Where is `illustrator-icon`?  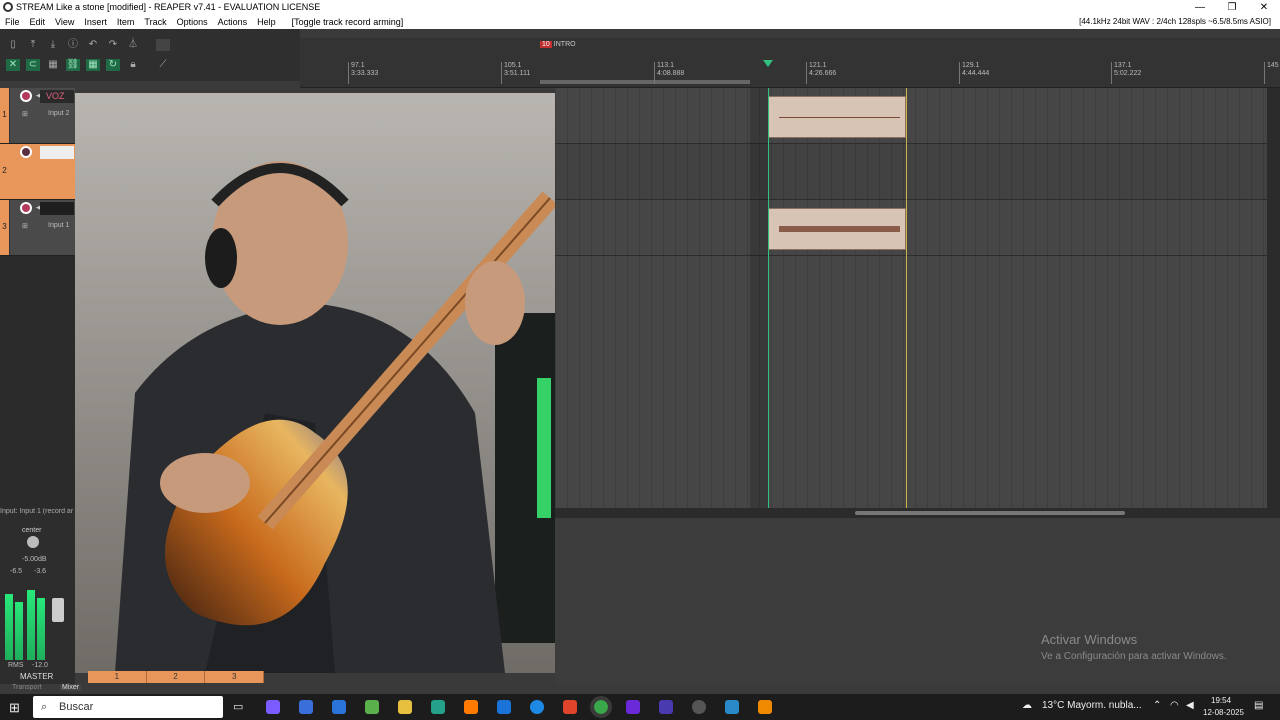 illustrator-icon is located at coordinates (471, 707).